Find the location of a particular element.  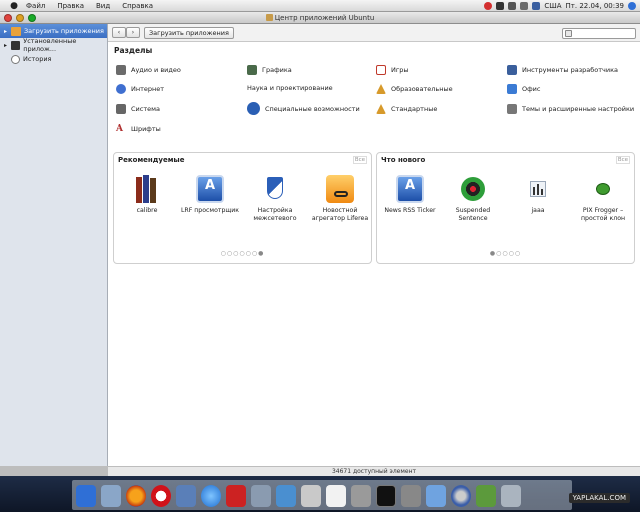

download-apps-icon is located at coordinates (16, 31).